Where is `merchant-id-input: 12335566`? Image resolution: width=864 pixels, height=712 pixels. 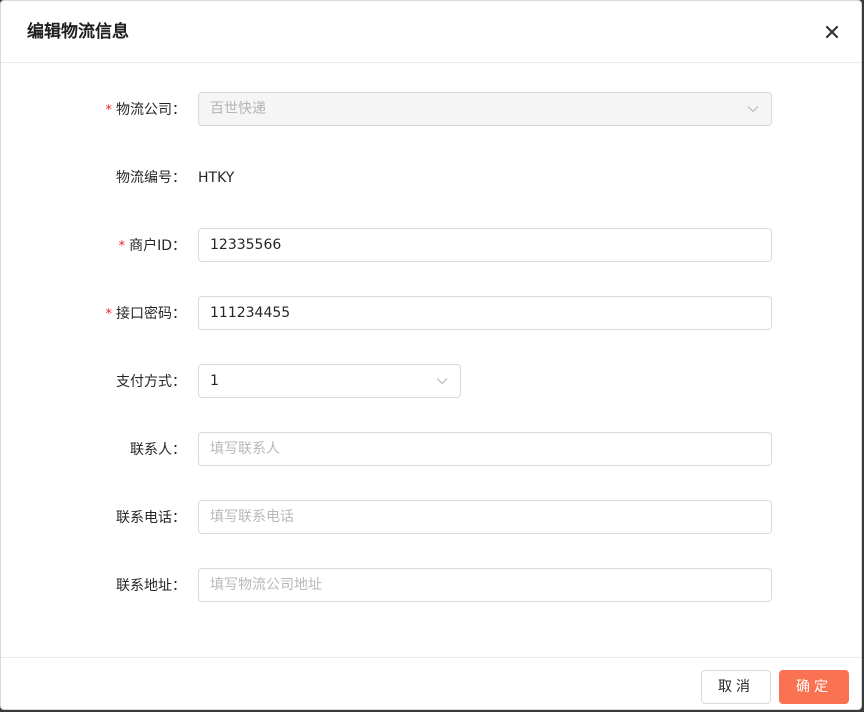 merchant-id-input: 12335566 is located at coordinates (485, 245).